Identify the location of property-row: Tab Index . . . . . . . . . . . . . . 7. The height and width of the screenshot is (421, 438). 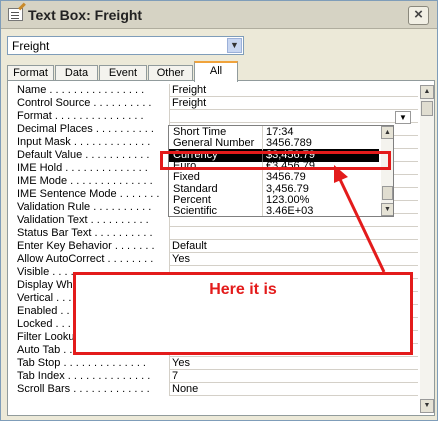
(214, 376).